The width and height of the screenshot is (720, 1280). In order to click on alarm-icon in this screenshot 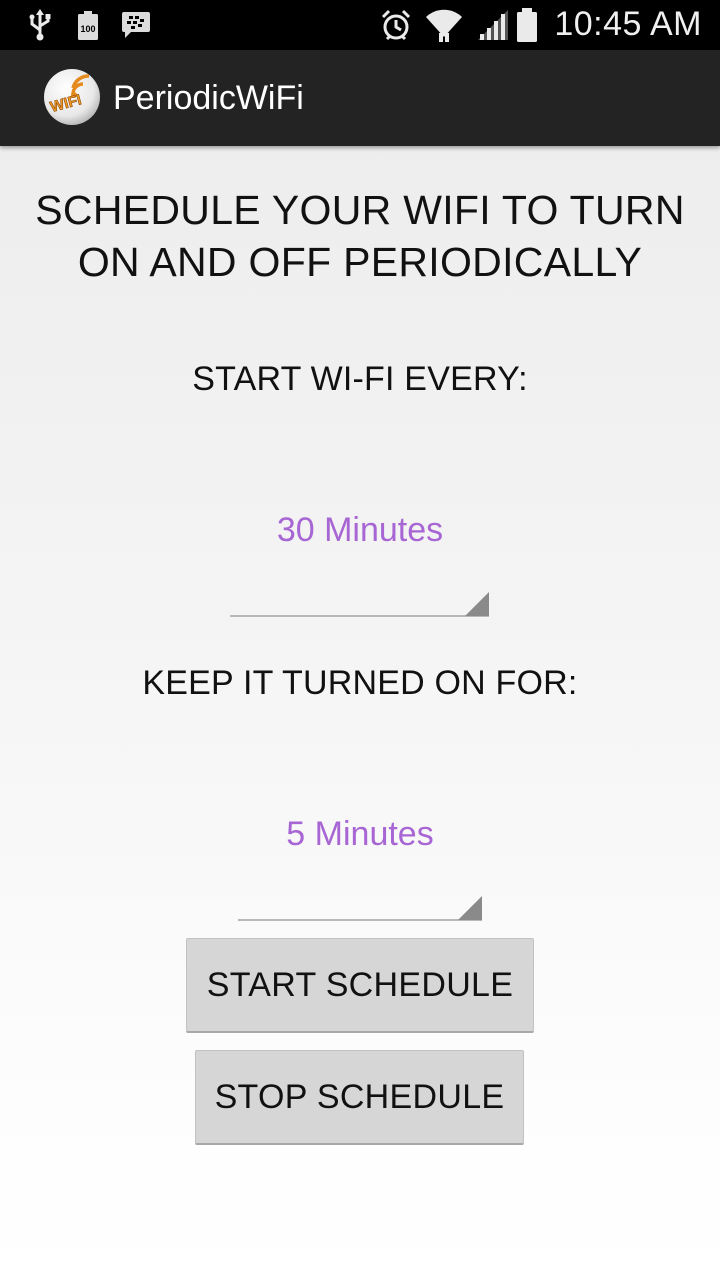, I will do `click(396, 25)`.